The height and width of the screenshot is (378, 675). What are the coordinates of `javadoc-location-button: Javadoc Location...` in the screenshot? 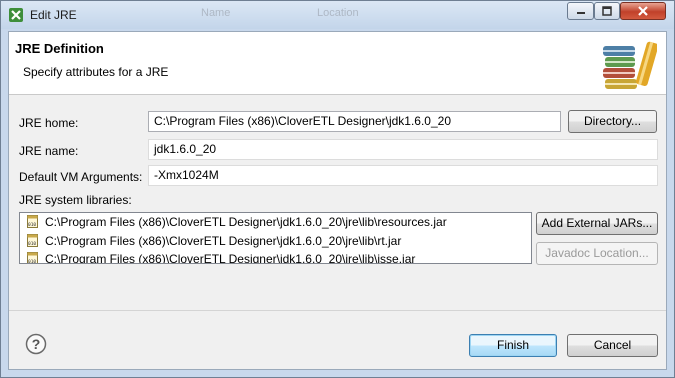 It's located at (597, 253).